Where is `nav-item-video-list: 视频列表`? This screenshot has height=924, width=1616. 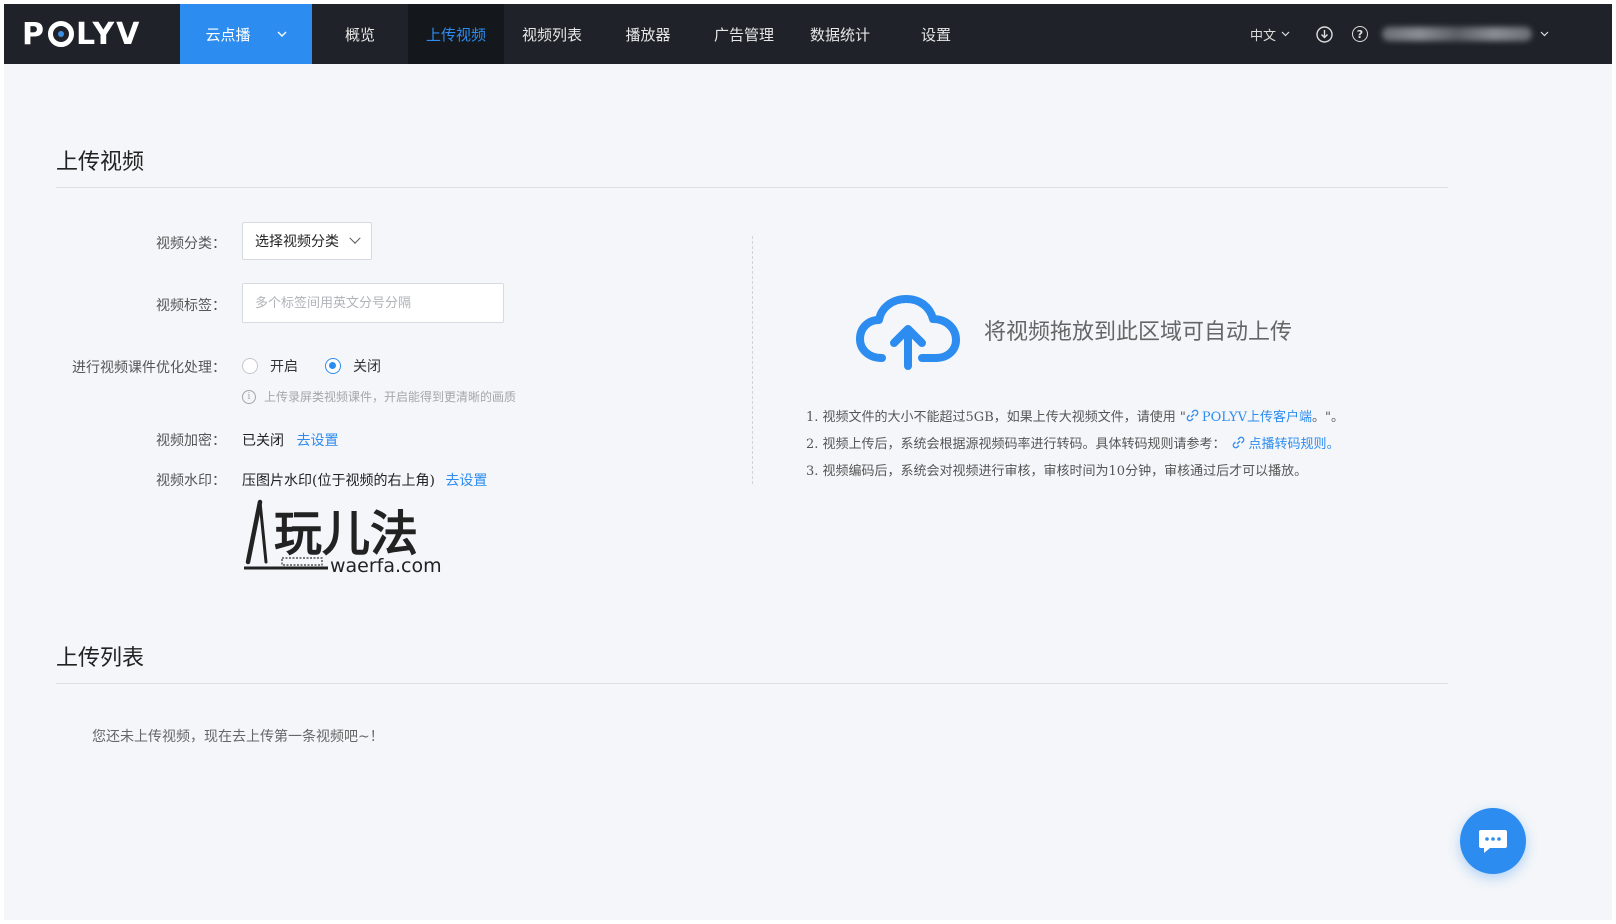
nav-item-video-list: 视频列表 is located at coordinates (552, 34).